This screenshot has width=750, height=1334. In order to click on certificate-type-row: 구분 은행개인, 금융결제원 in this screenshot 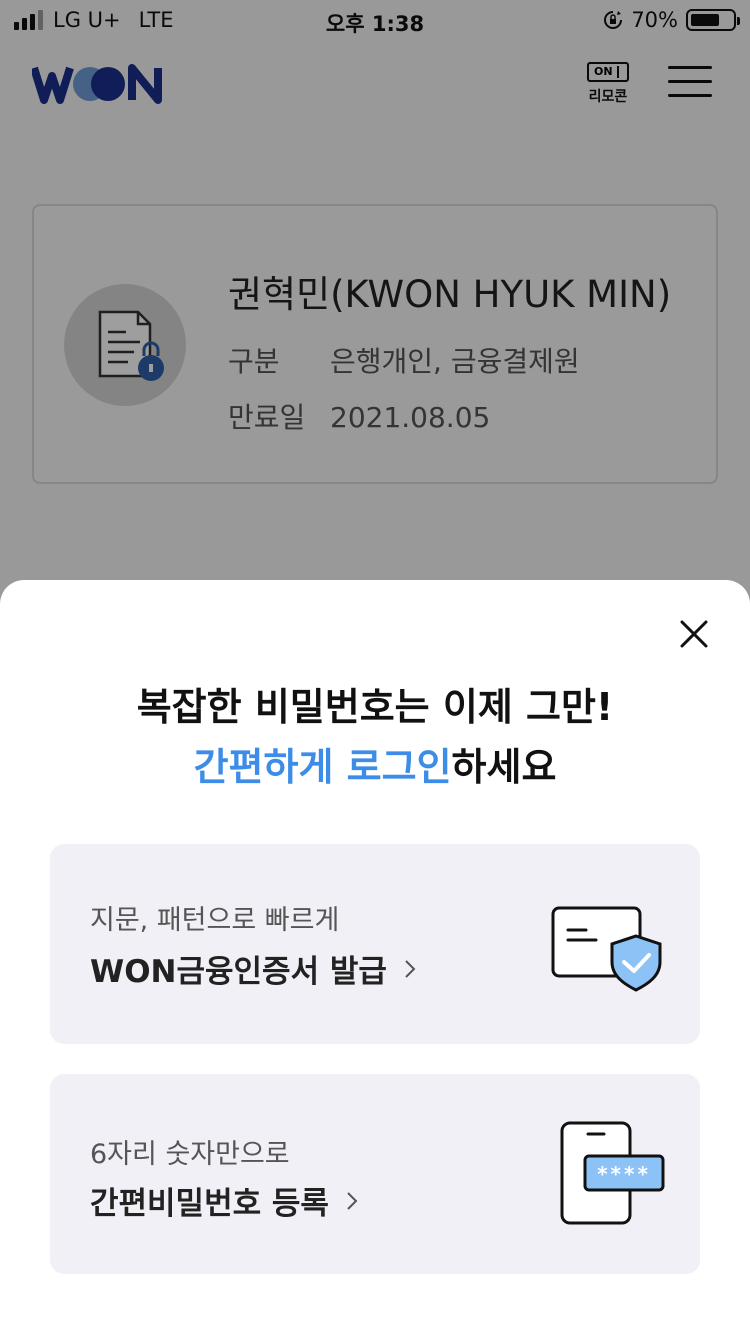, I will do `click(404, 360)`.